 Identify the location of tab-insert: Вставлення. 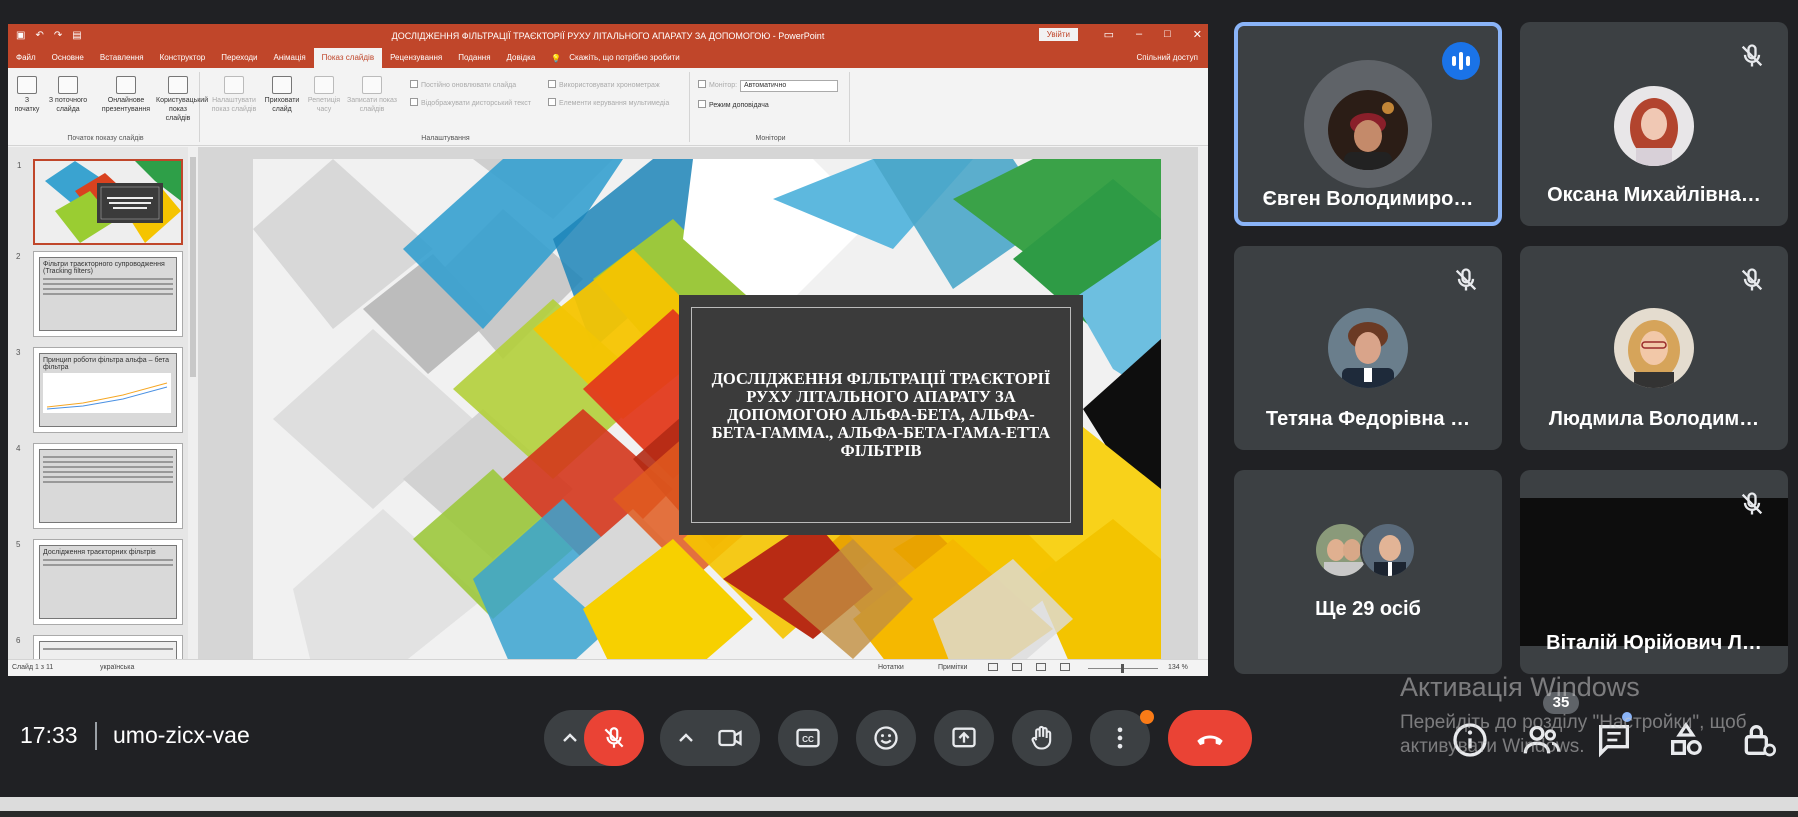
(122, 58).